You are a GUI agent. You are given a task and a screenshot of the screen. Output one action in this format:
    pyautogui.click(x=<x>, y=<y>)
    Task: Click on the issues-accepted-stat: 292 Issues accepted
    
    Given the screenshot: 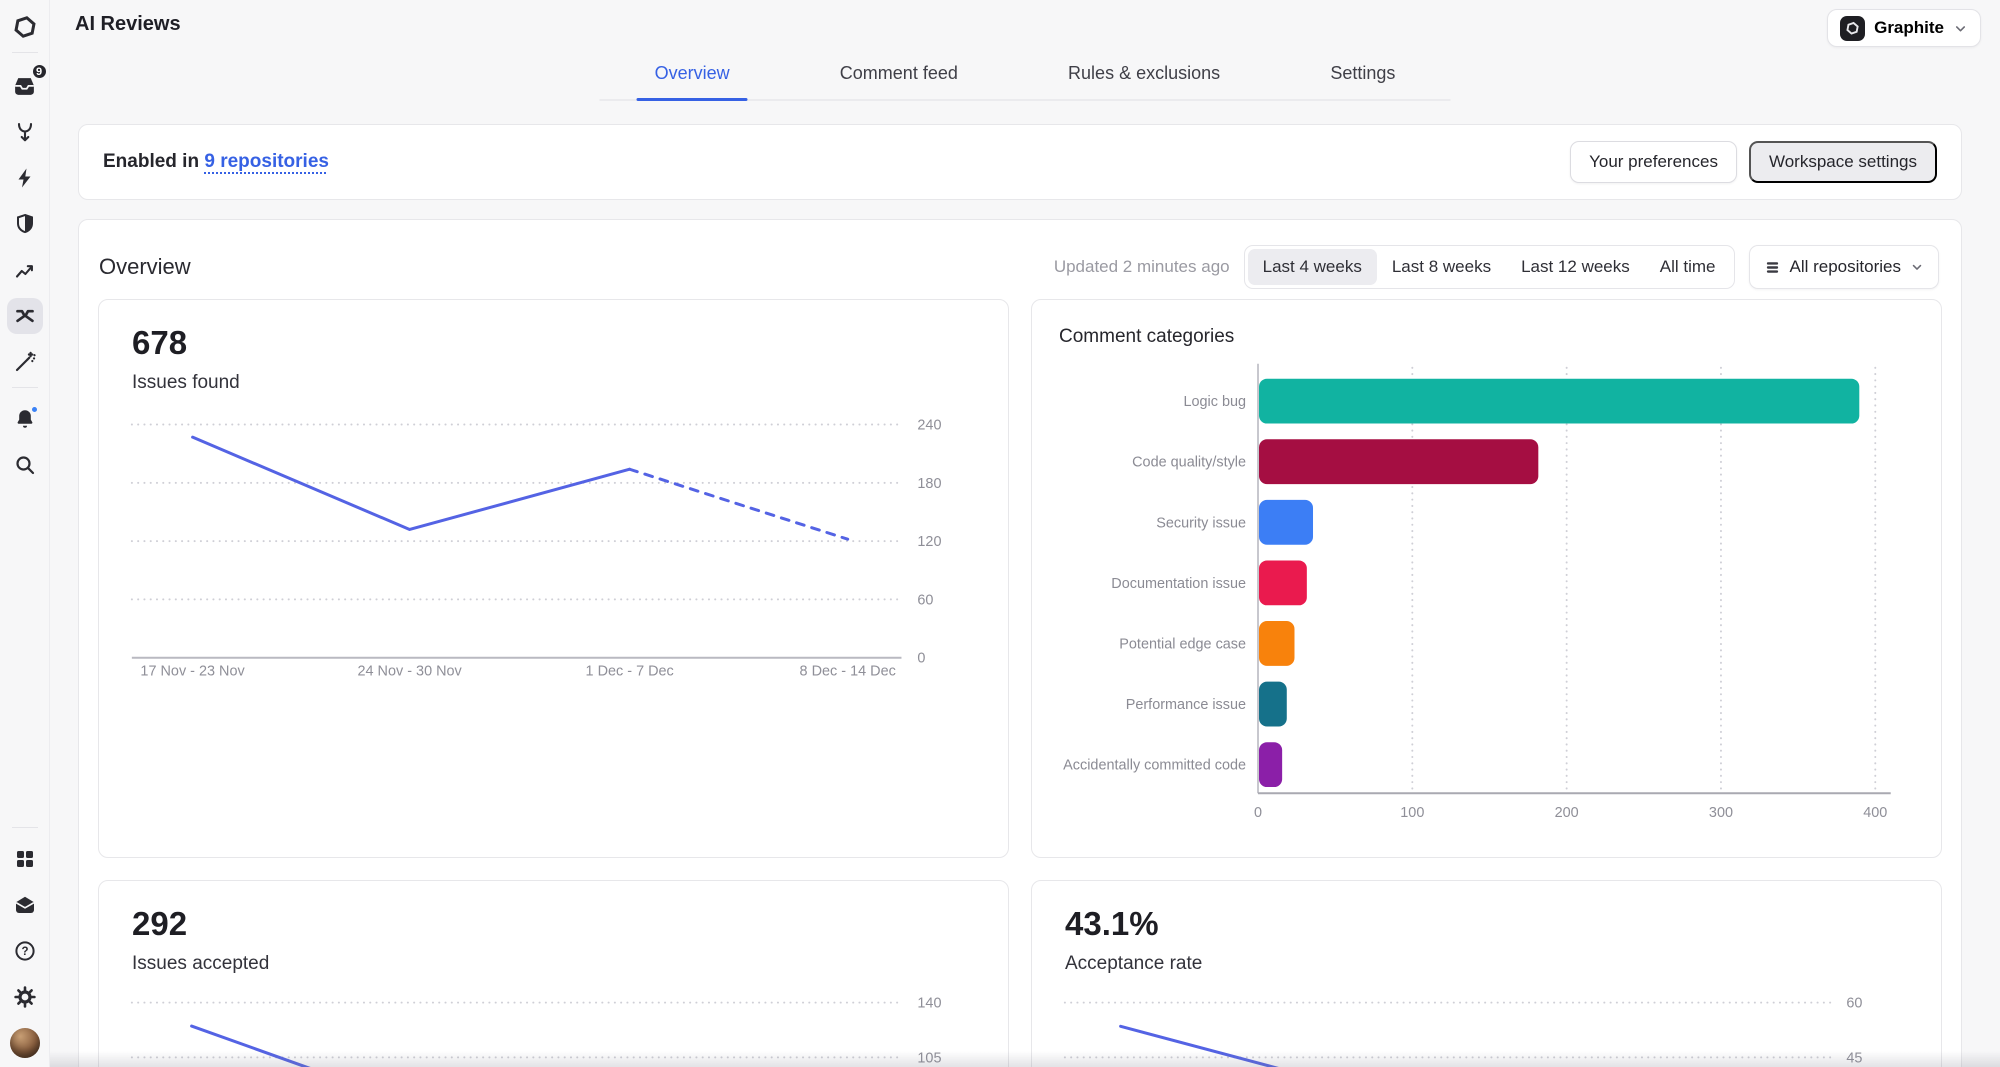 What is the action you would take?
    pyautogui.click(x=200, y=940)
    